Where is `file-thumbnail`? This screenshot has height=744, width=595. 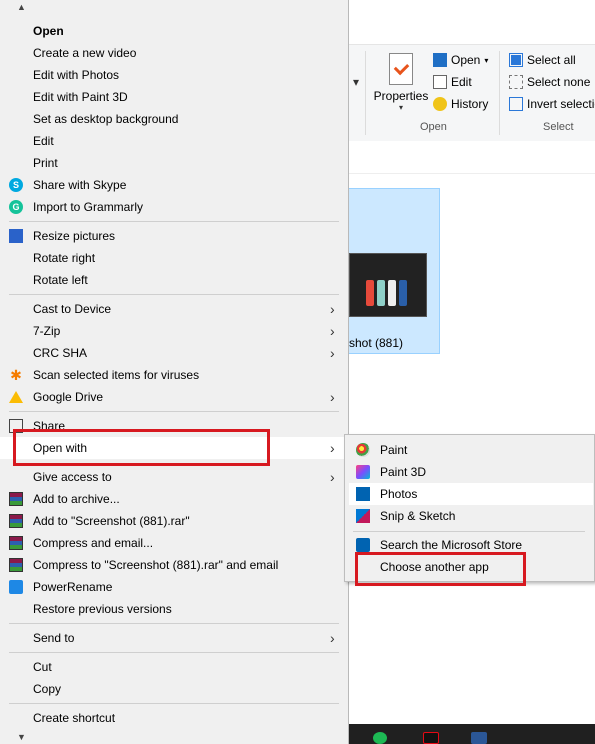 file-thumbnail is located at coordinates (388, 285).